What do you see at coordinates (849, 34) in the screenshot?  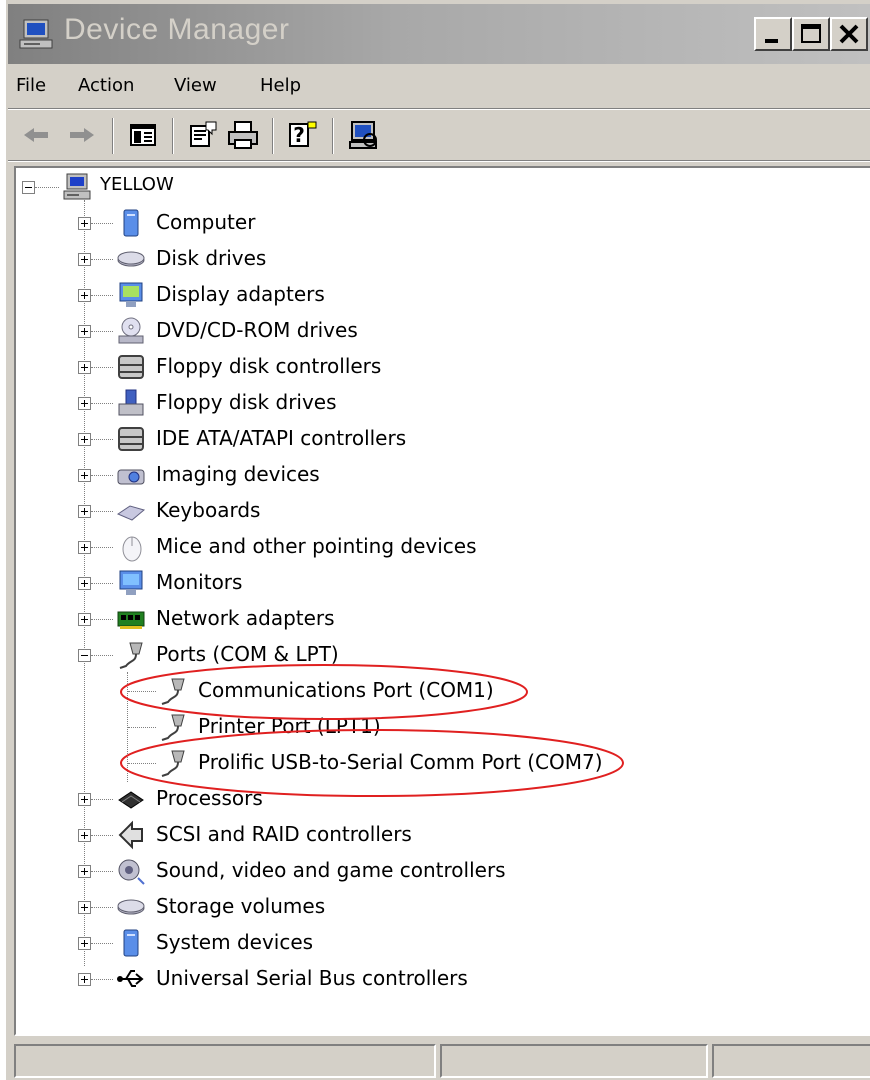 I see `close-button` at bounding box center [849, 34].